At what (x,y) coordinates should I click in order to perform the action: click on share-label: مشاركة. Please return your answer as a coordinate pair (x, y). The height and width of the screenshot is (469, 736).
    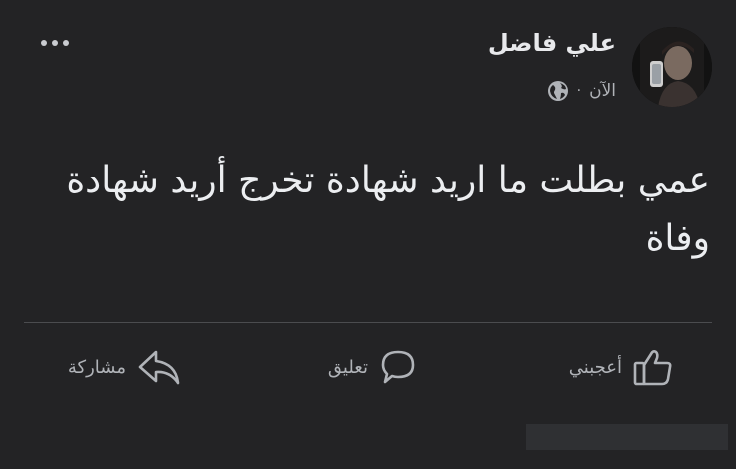
    Looking at the image, I should click on (96, 367).